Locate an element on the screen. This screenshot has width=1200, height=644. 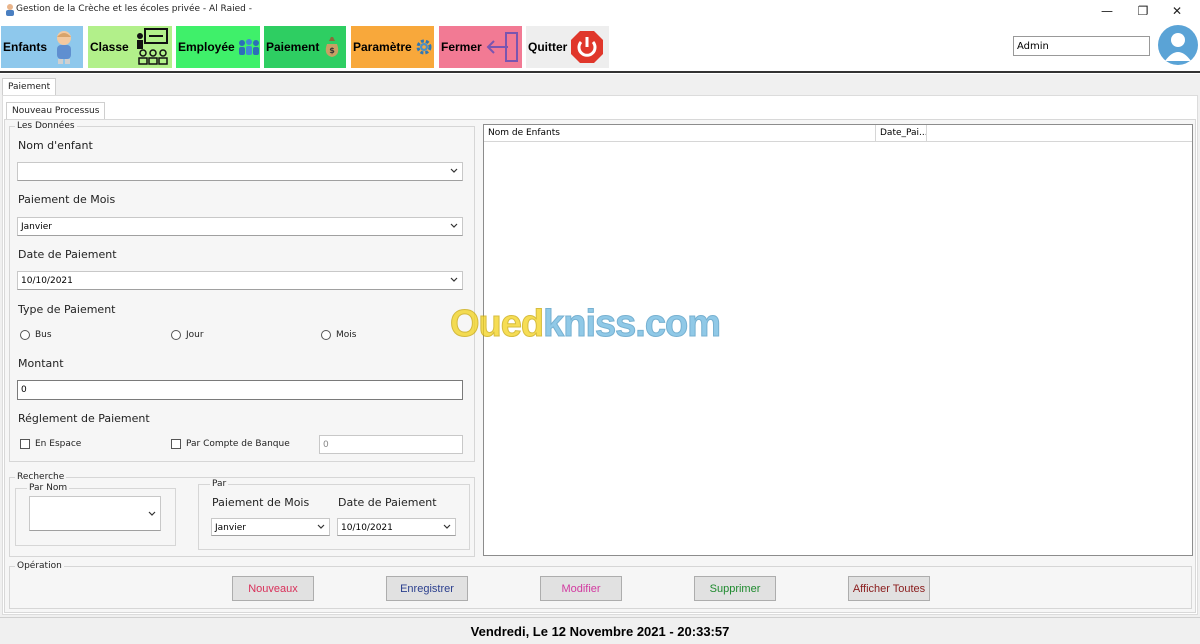
nouveaux-button: Nouveaux is located at coordinates (273, 588).